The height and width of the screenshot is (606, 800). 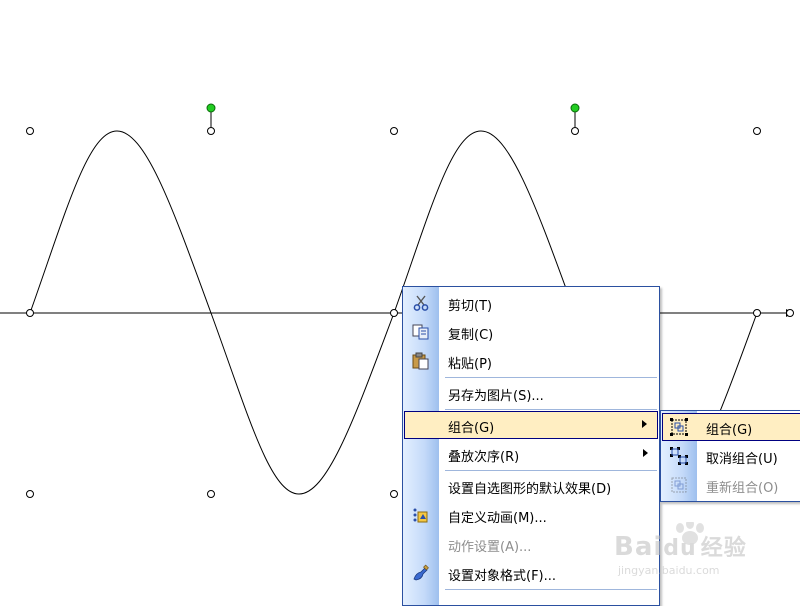 I want to click on format-object-icon, so click(x=421, y=573).